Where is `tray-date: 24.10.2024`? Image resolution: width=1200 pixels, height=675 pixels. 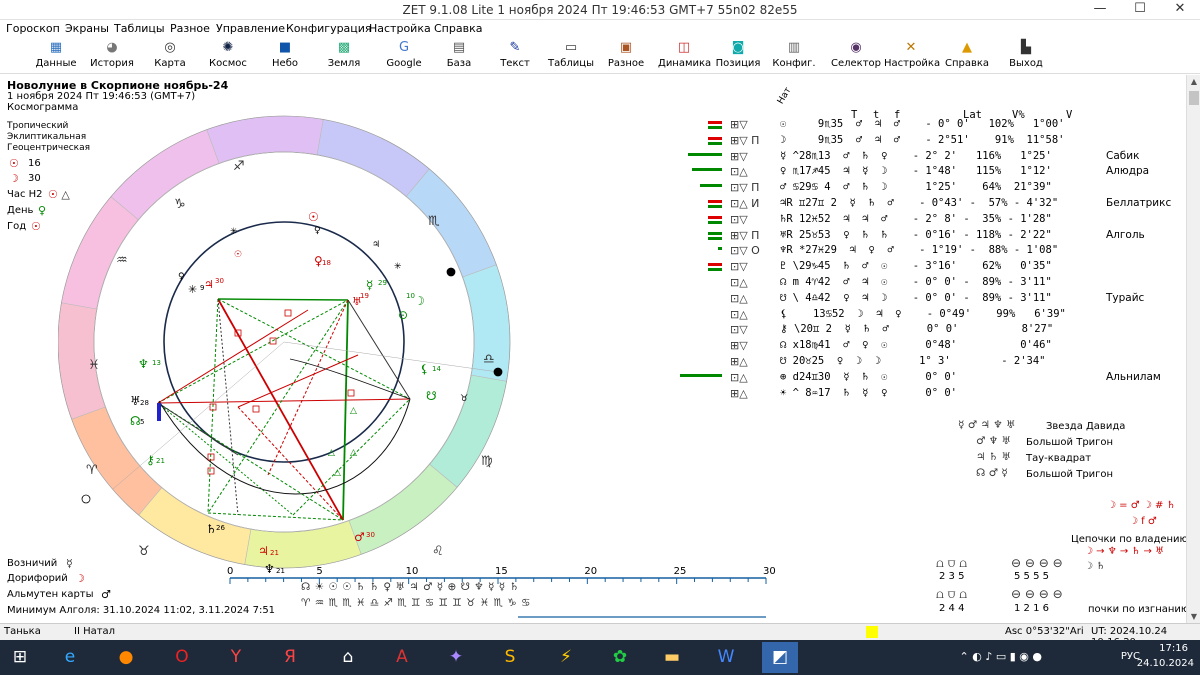 tray-date: 24.10.2024 is located at coordinates (1165, 663).